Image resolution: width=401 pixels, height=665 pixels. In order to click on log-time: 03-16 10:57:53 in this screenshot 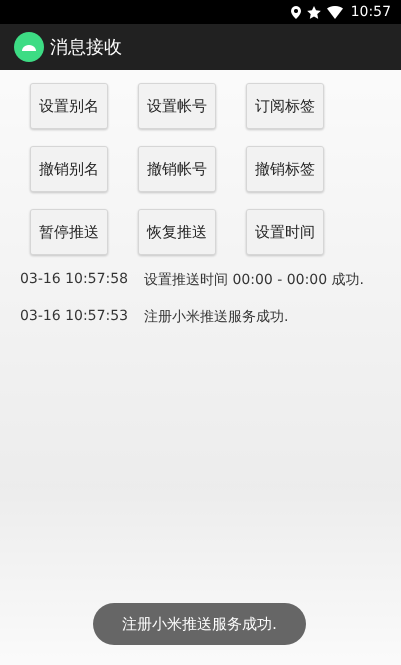, I will do `click(74, 317)`.